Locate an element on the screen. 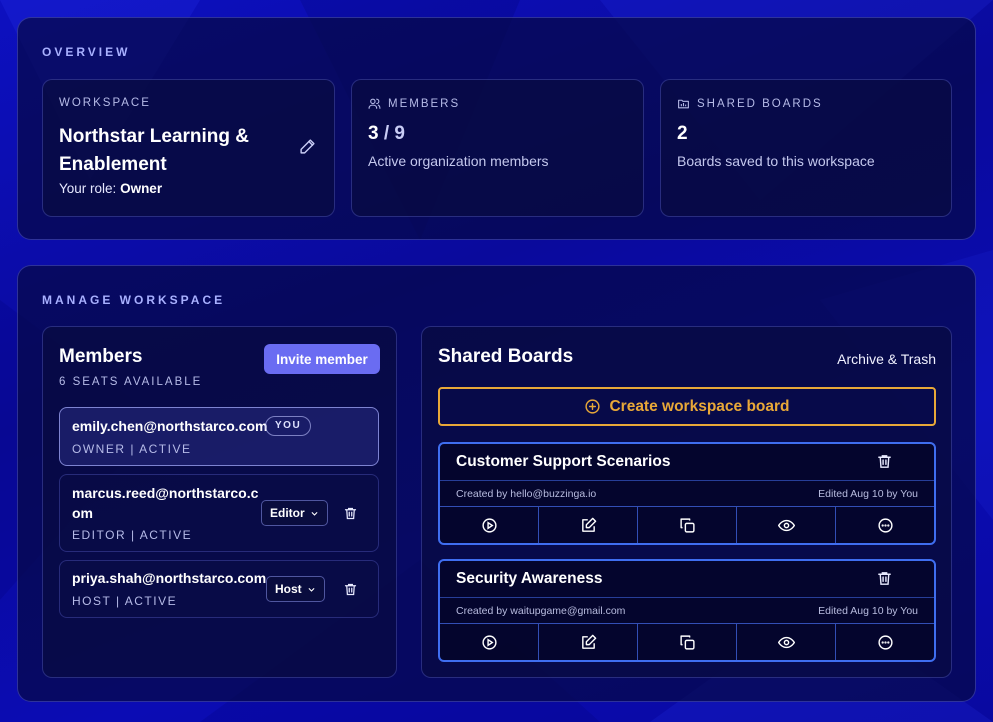 Image resolution: width=993 pixels, height=722 pixels. you-badge: YOU is located at coordinates (288, 426).